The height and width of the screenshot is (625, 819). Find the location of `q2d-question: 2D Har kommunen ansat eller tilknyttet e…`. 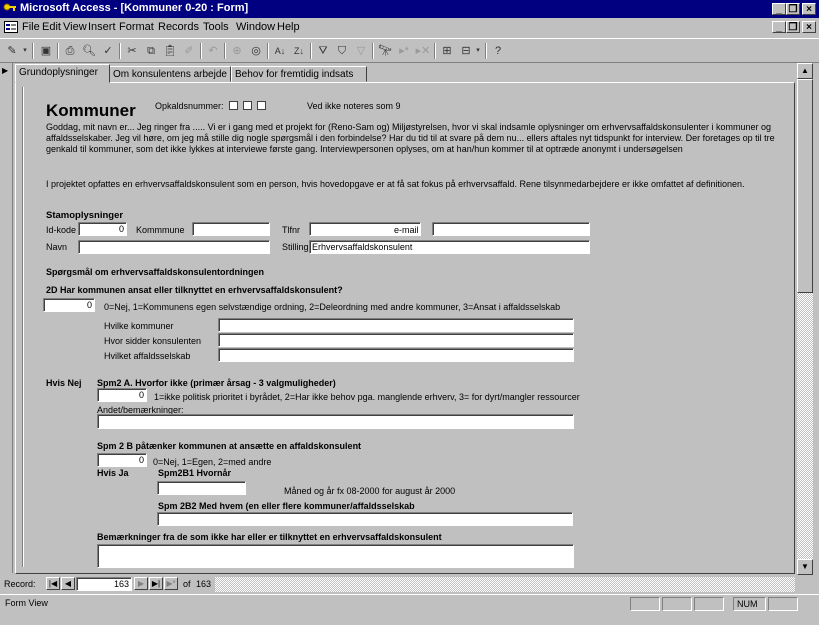

q2d-question: 2D Har kommunen ansat eller tilknyttet e… is located at coordinates (194, 290).